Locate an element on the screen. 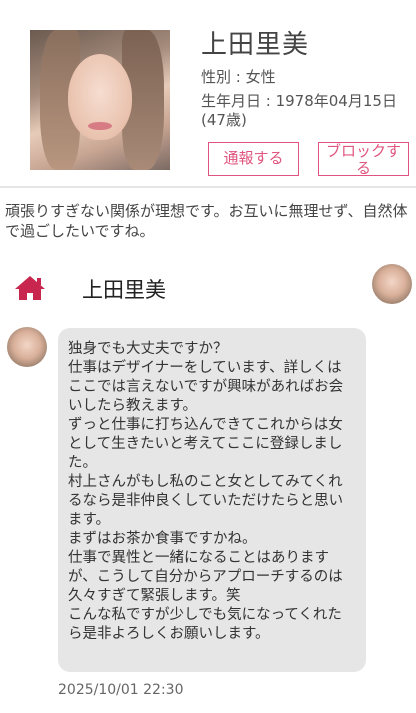 The height and width of the screenshot is (713, 416). home-icon is located at coordinates (30, 288).